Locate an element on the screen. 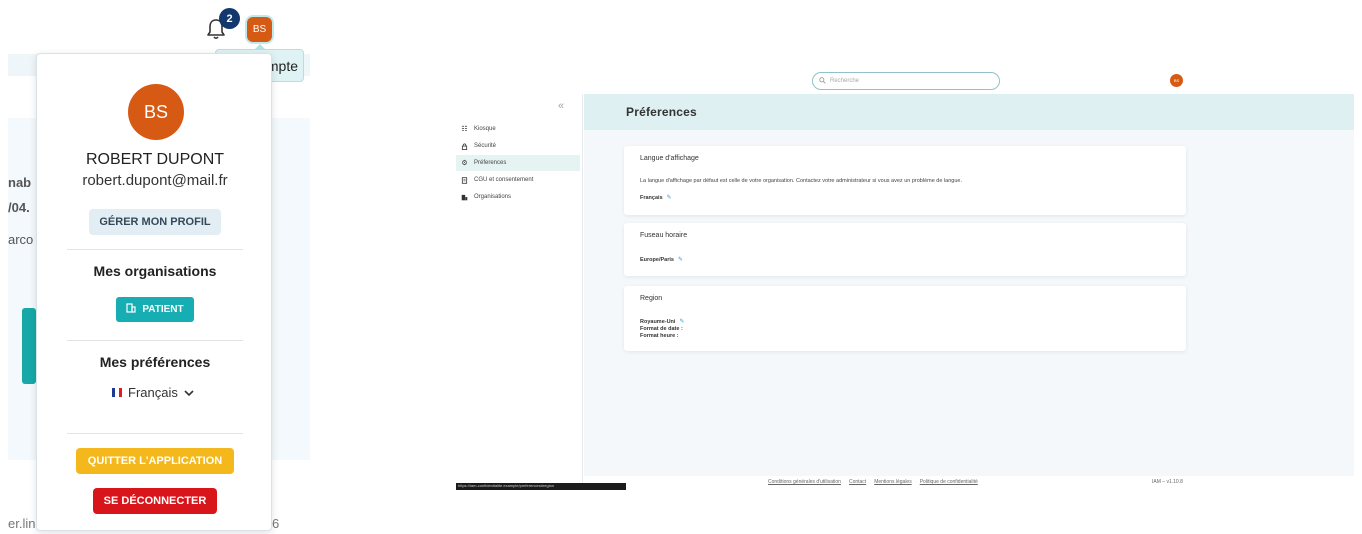 The width and height of the screenshot is (1362, 534). region-value: Royaume-Uni ✎ is located at coordinates (662, 322).